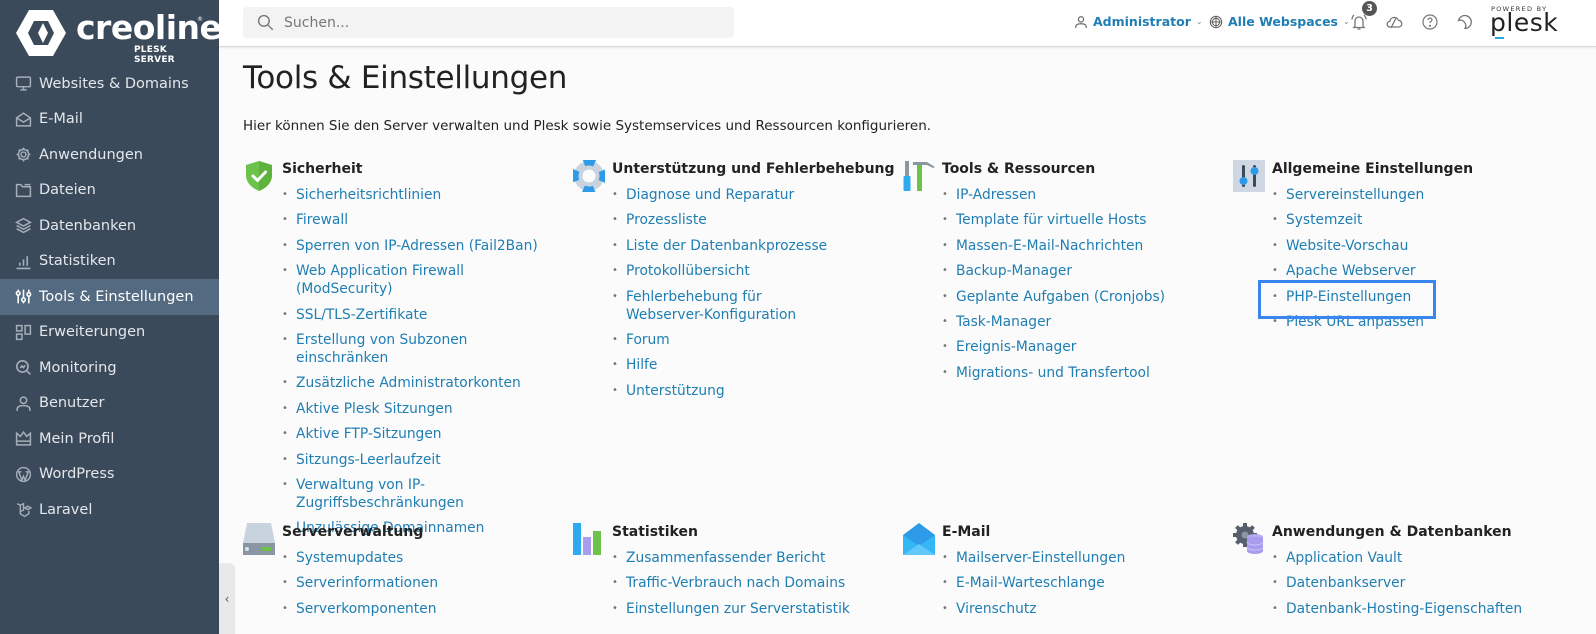 The image size is (1596, 634). Describe the element at coordinates (1412, 220) in the screenshot. I see `link-systemzeit: Systemzeit` at that location.